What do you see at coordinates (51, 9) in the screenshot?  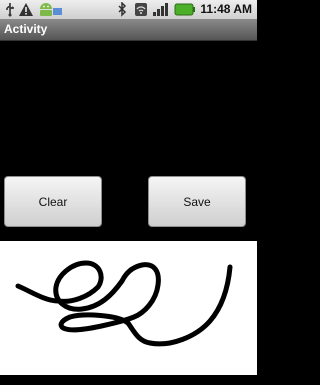 I see `android-icon` at bounding box center [51, 9].